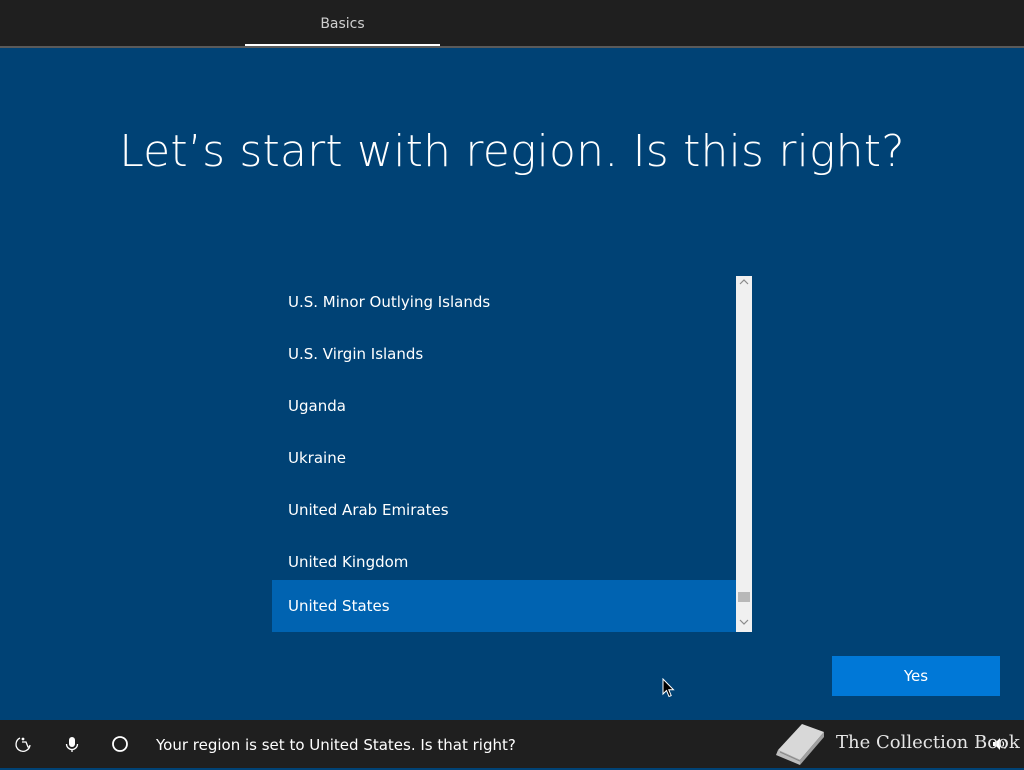 This screenshot has height=770, width=1024. I want to click on tab-basics: Basics, so click(342, 23).